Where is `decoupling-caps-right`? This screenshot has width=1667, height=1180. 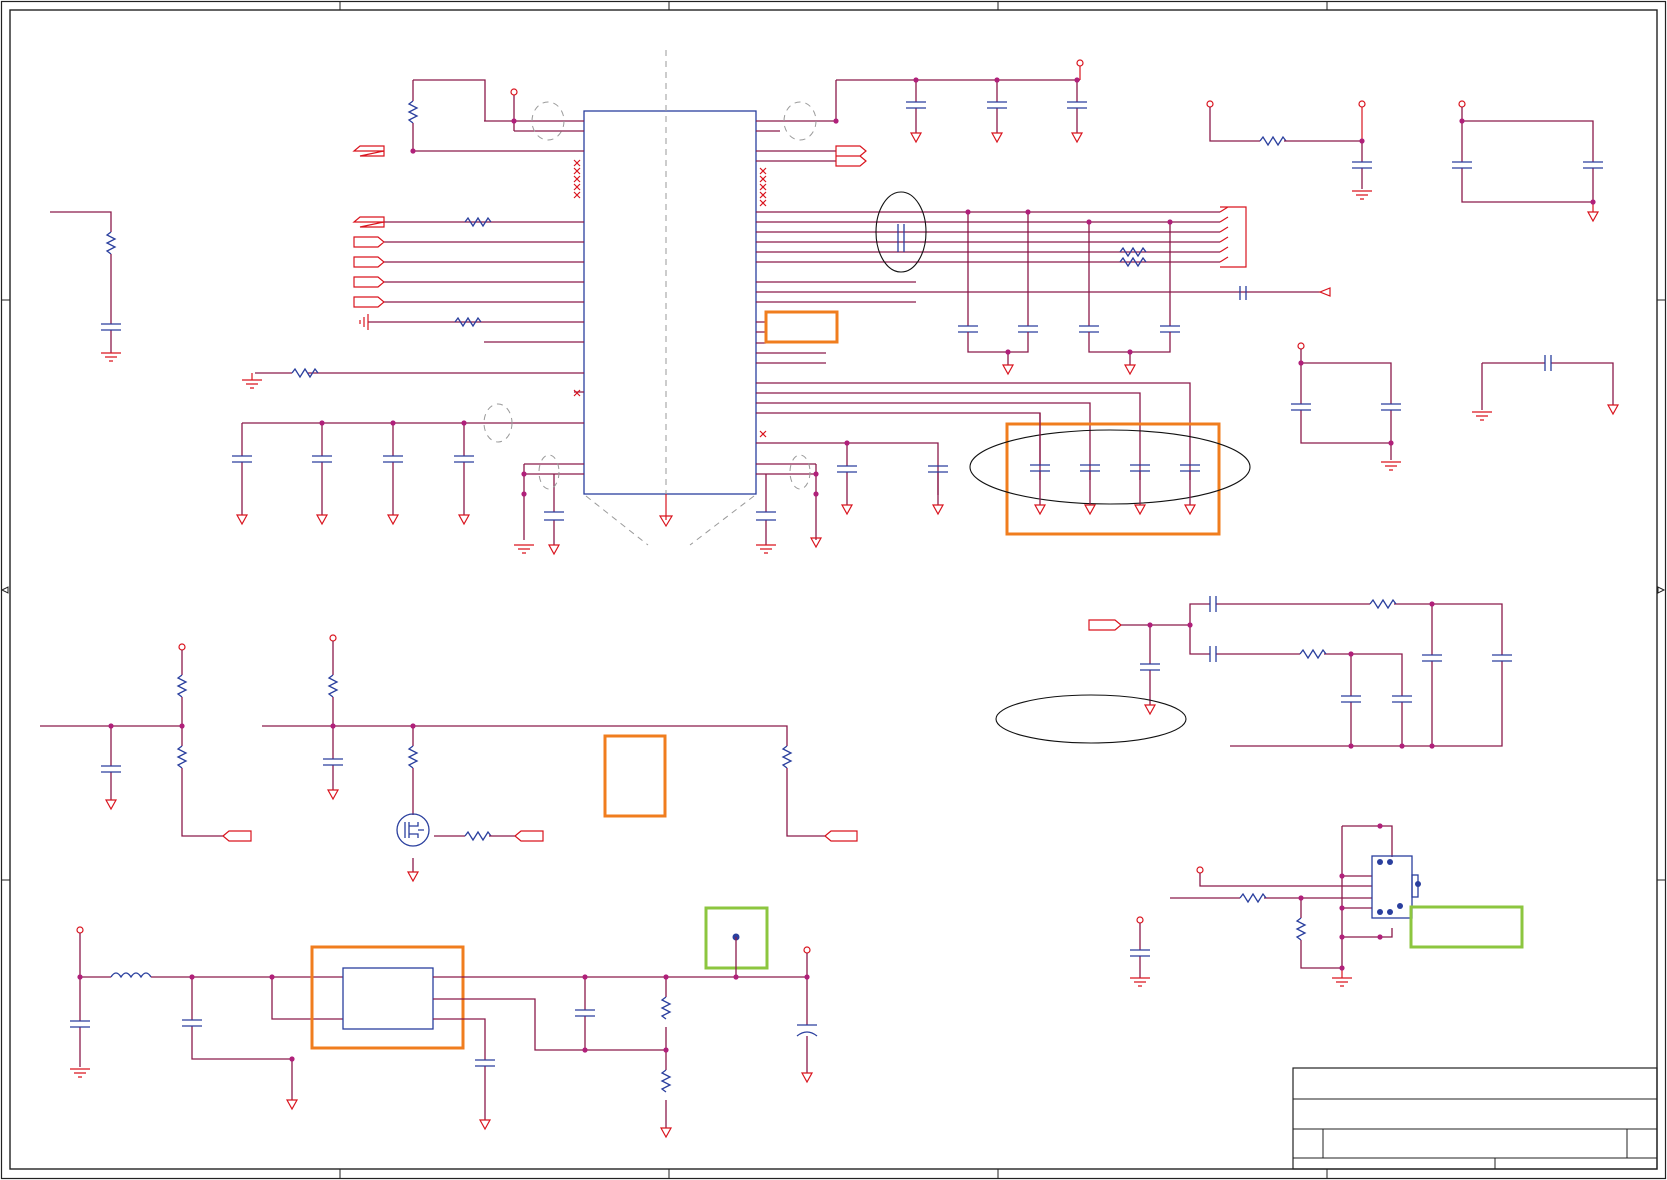
decoupling-caps-right is located at coordinates (892, 479).